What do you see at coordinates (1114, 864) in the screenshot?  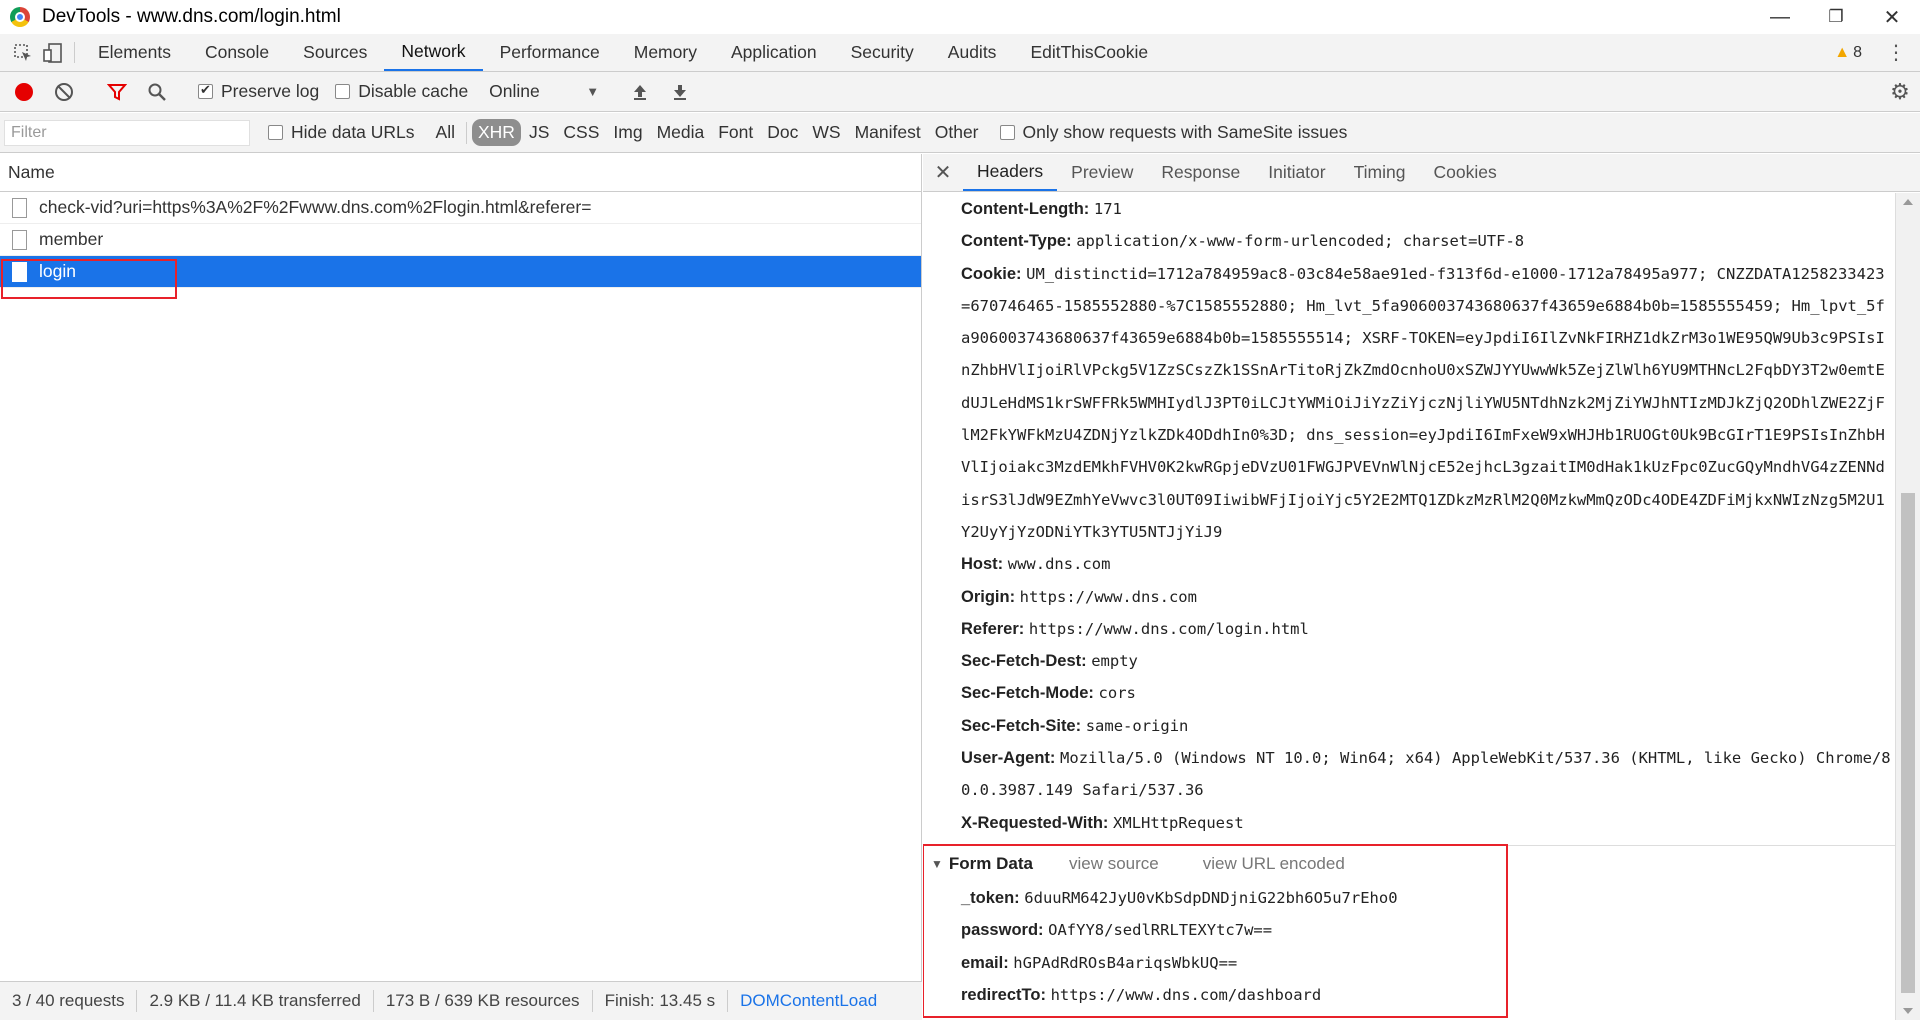 I see `view-source-link: view source` at bounding box center [1114, 864].